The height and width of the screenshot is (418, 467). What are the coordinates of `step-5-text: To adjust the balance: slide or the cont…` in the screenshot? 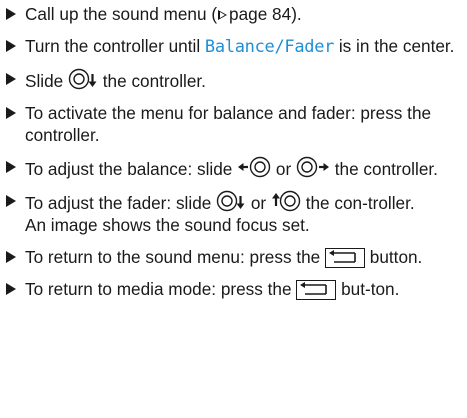 It's located at (243, 168).